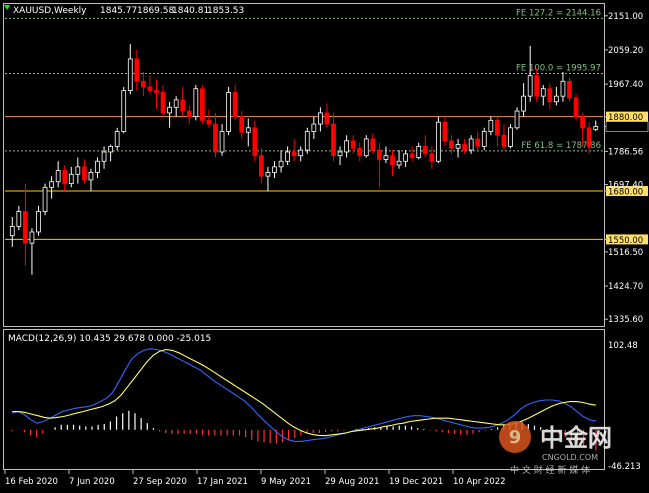 The image size is (649, 493). Describe the element at coordinates (222, 482) in the screenshot. I see `time-tick-label: 17 Jan 2021` at that location.